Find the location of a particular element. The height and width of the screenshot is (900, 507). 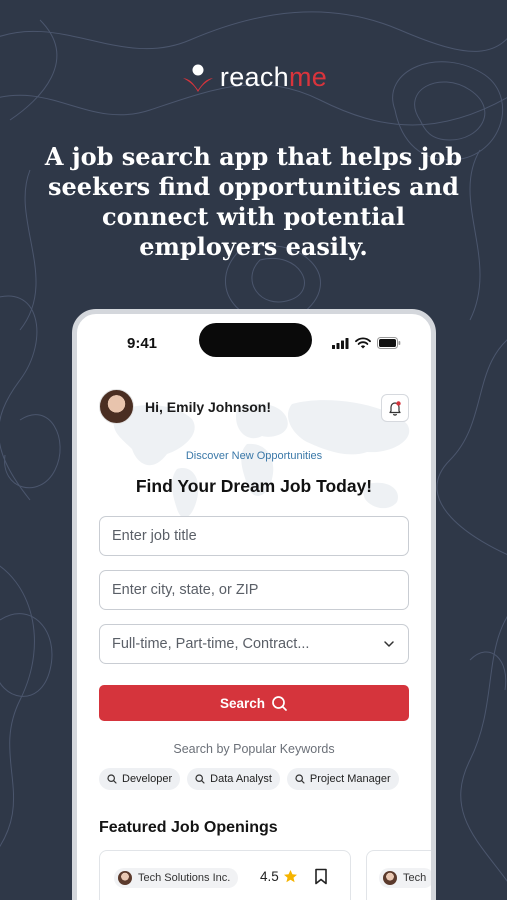

user-greeting: Hi, Emily Johnson! is located at coordinates (185, 406).